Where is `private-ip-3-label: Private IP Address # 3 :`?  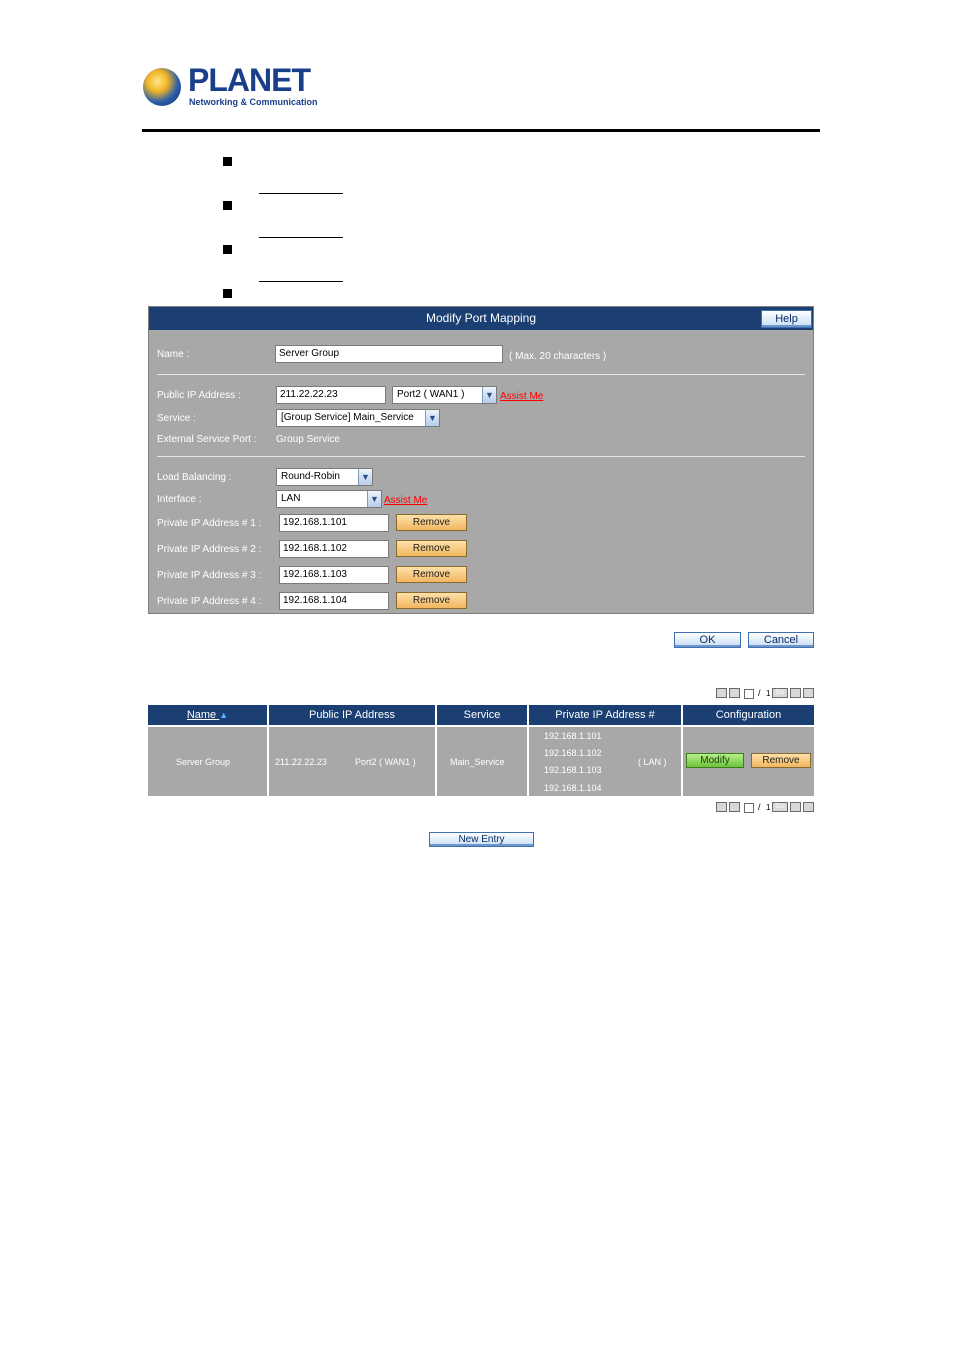 private-ip-3-label: Private IP Address # 3 : is located at coordinates (209, 575).